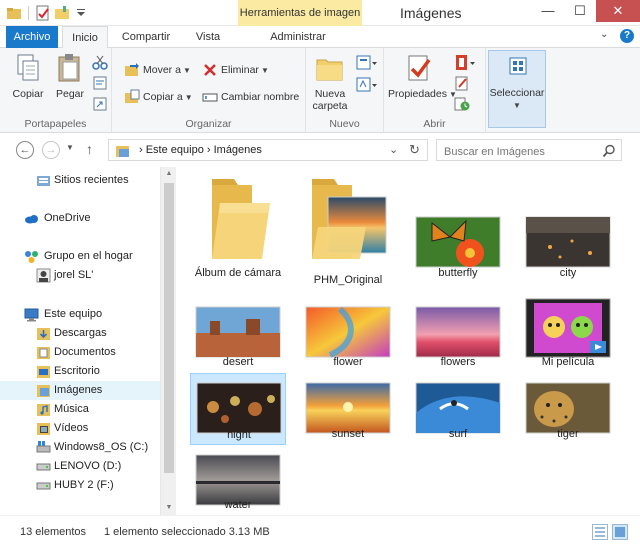 This screenshot has width=640, height=548. What do you see at coordinates (419, 68) in the screenshot?
I see `properties-icon` at bounding box center [419, 68].